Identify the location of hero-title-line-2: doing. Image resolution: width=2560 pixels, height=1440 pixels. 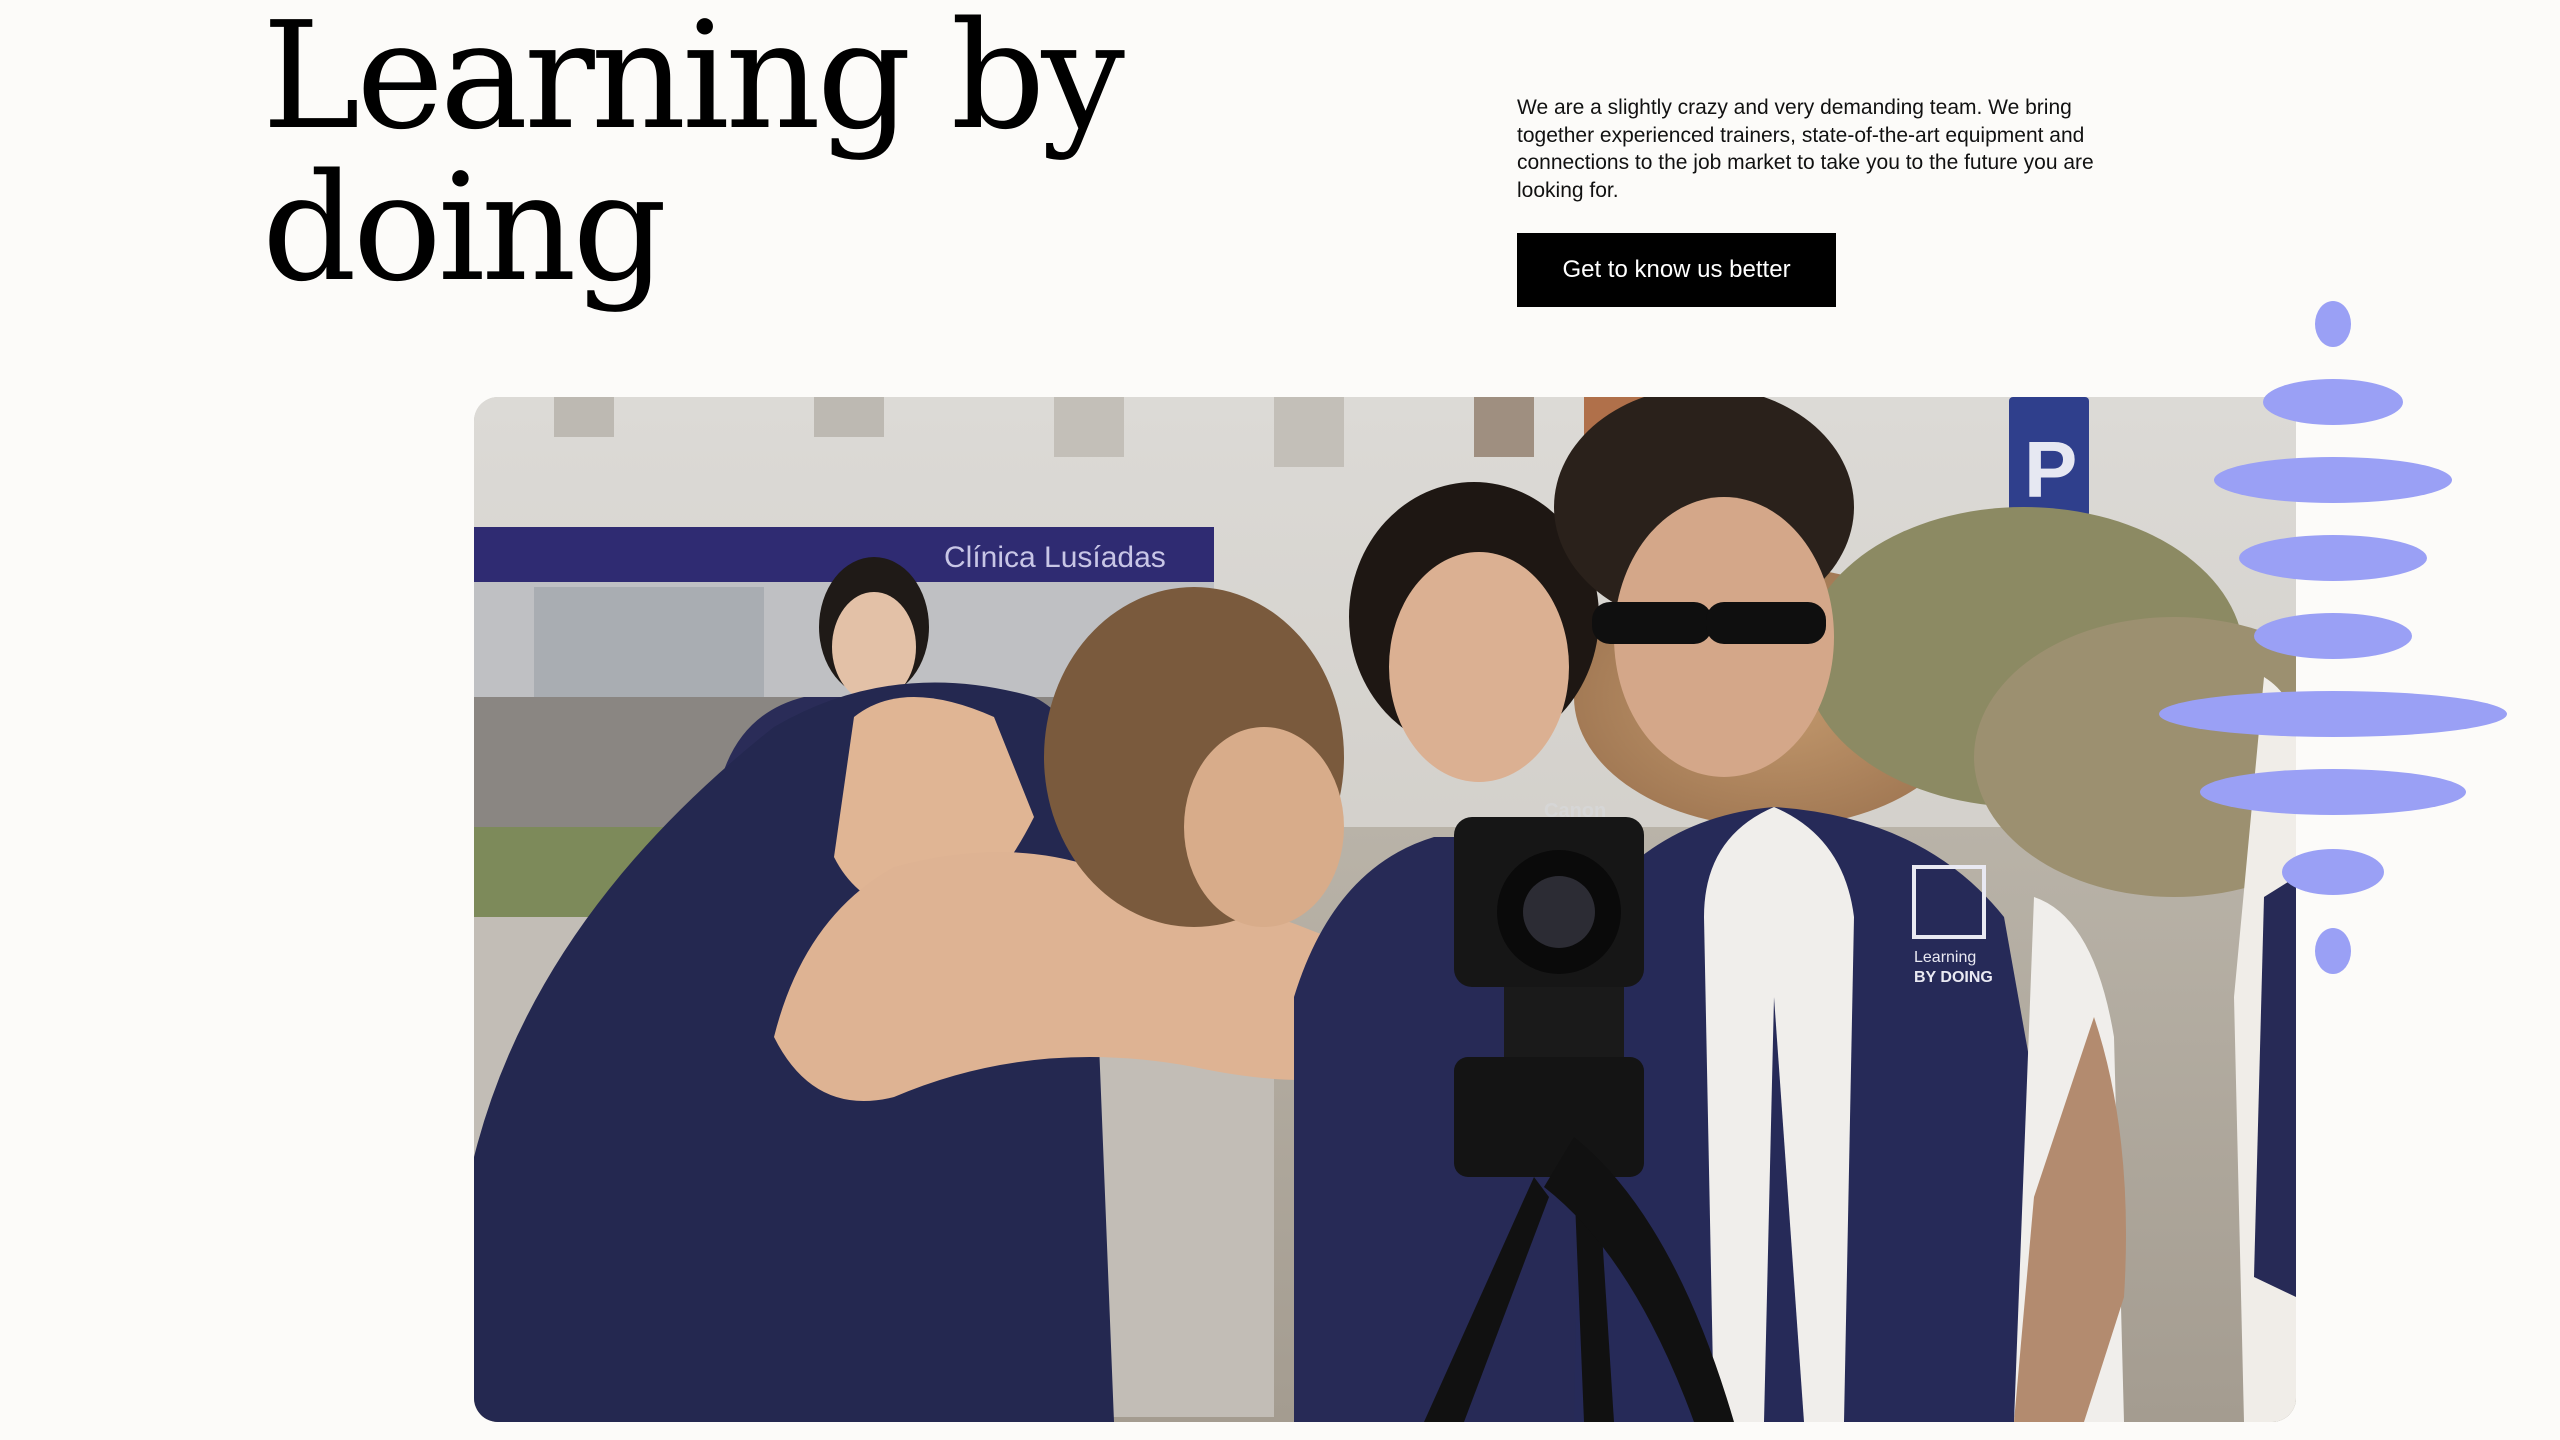
(464, 228).